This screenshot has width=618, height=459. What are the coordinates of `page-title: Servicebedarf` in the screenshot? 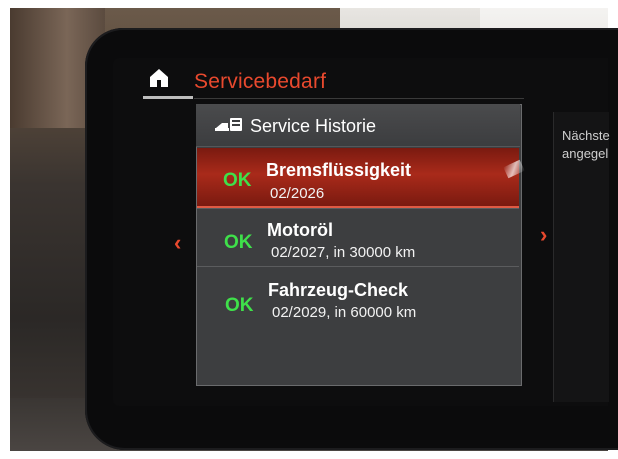 It's located at (260, 81).